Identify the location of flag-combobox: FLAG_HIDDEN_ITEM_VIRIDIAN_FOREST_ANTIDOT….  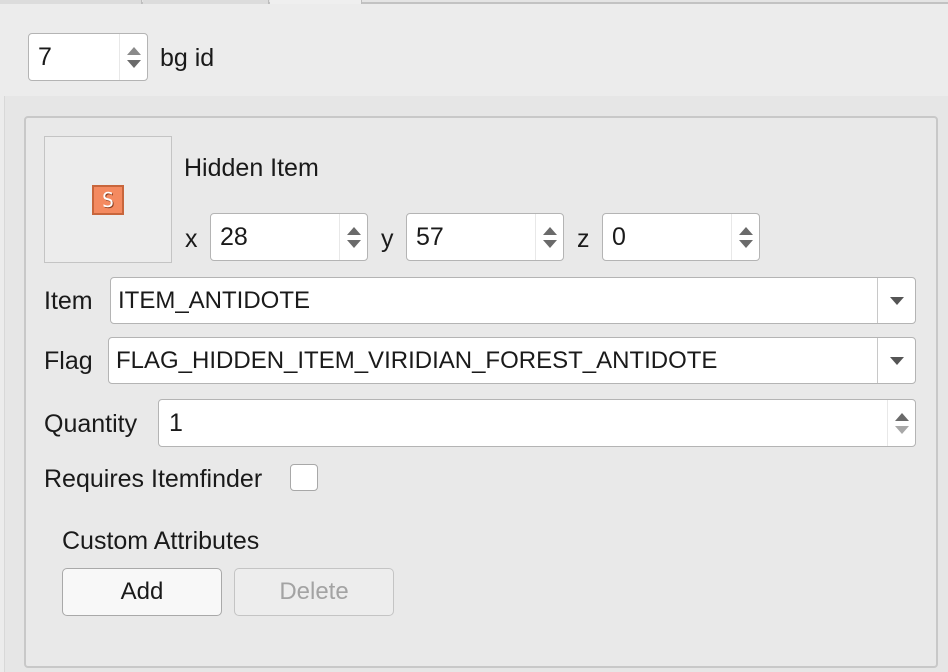
(512, 360).